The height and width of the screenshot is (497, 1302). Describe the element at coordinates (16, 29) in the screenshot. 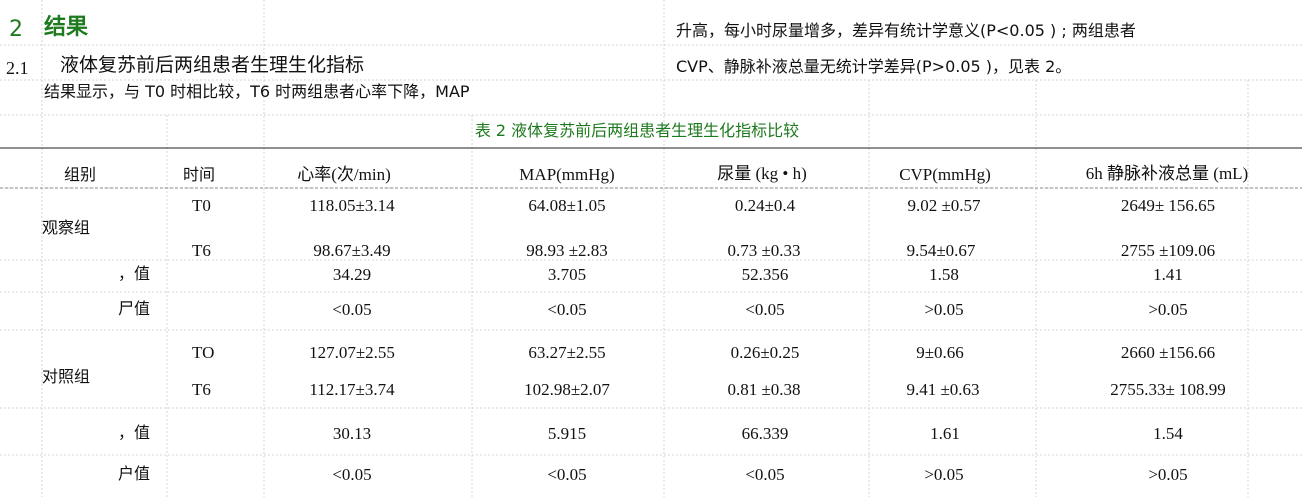

I see `section-number: 2` at that location.